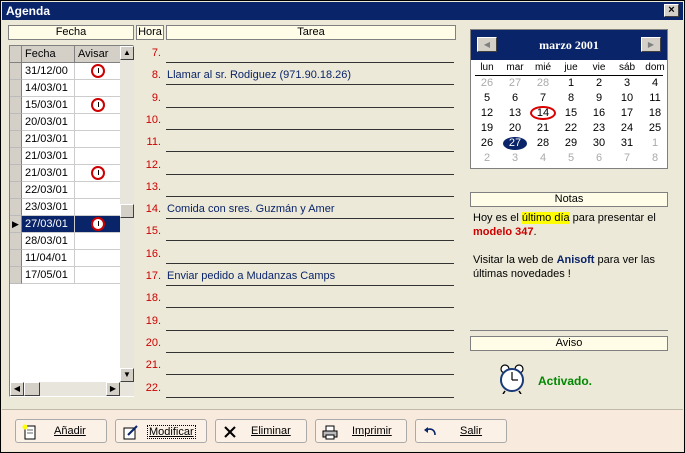 This screenshot has height=453, width=685. I want to click on add-button: Añadir, so click(61, 431).